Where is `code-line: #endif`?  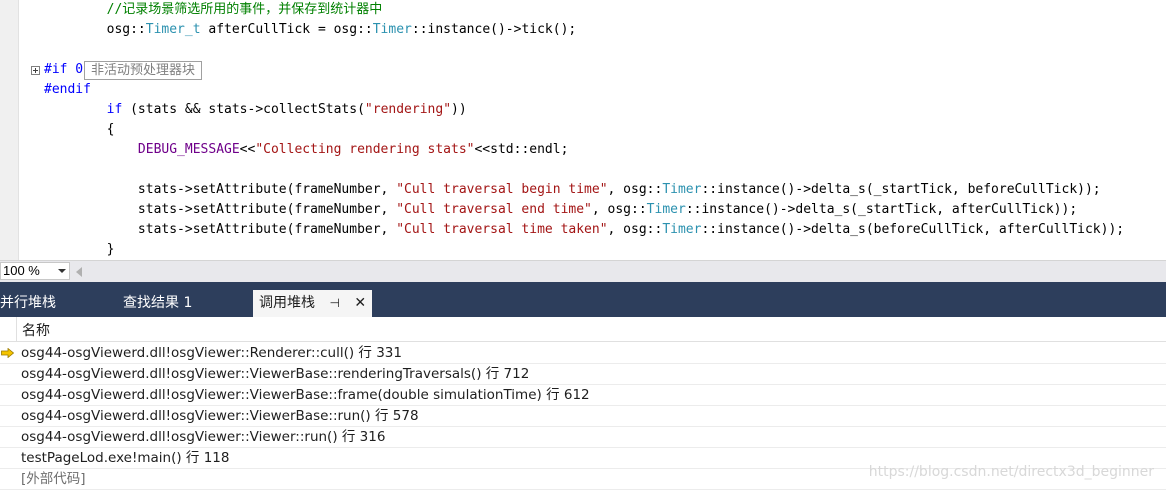 code-line: #endif is located at coordinates (67, 90).